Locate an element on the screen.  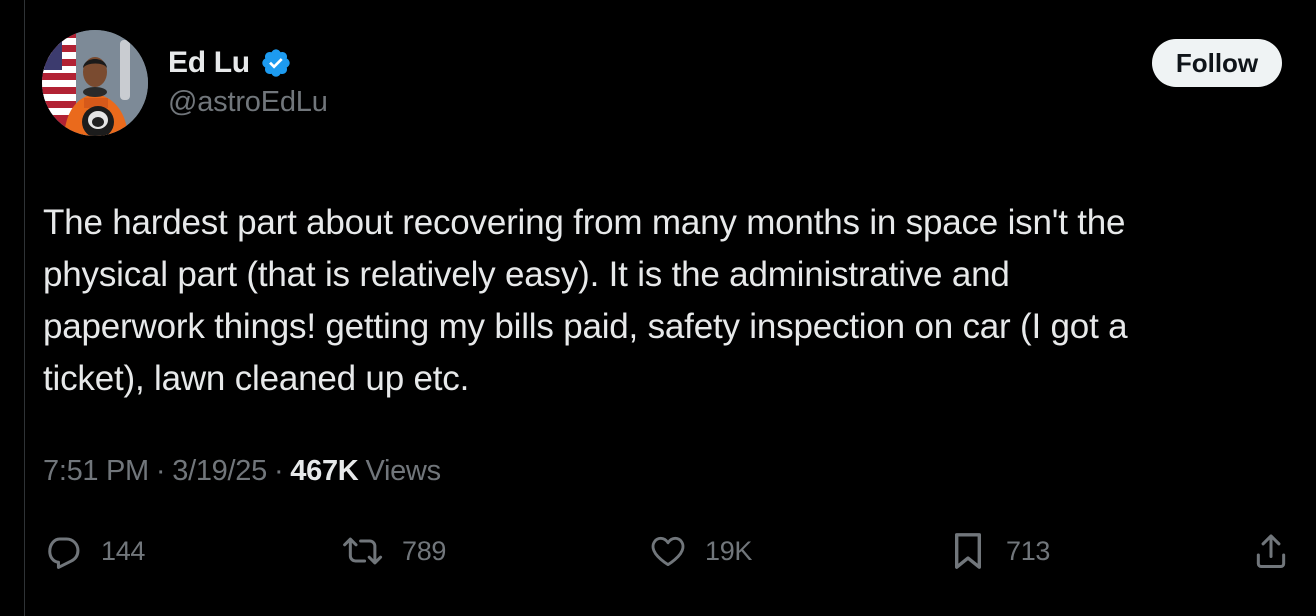
avatar is located at coordinates (95, 83).